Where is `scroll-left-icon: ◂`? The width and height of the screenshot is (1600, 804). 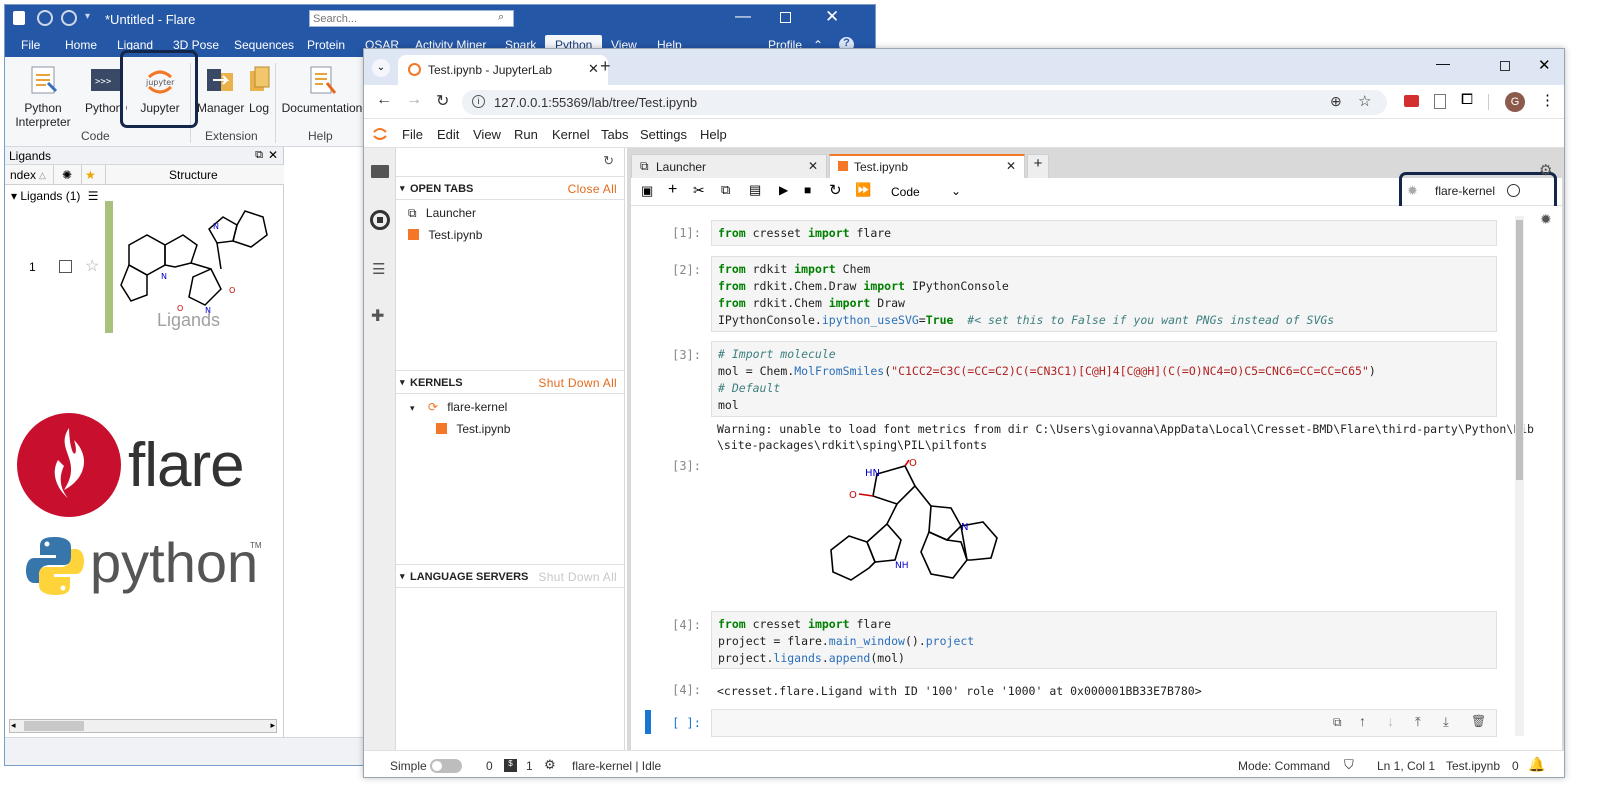 scroll-left-icon: ◂ is located at coordinates (13, 725).